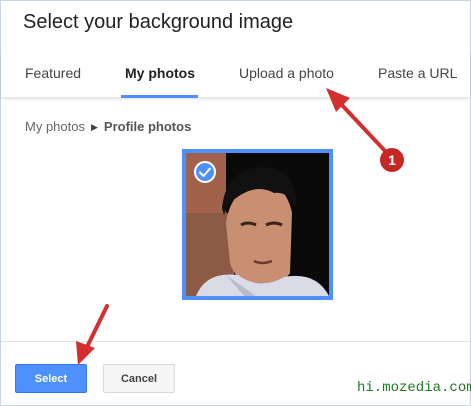 Image resolution: width=471 pixels, height=406 pixels. What do you see at coordinates (414, 388) in the screenshot?
I see `watermark: hi.mozedia.com` at bounding box center [414, 388].